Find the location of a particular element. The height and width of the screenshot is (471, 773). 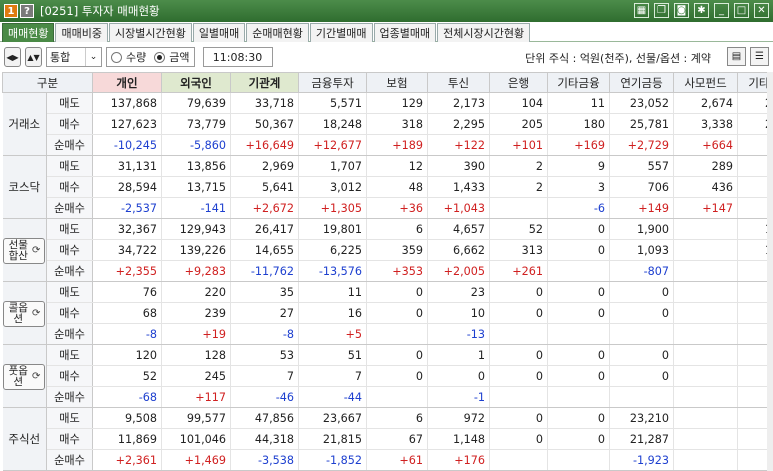

grid-settings-icon: ▤ is located at coordinates (736, 56).